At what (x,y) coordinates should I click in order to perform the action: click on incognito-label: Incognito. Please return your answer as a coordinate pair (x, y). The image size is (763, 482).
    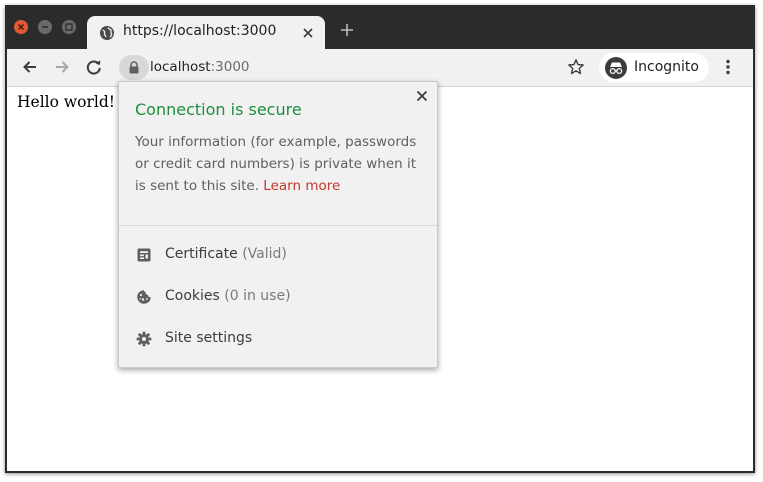
    Looking at the image, I should click on (666, 67).